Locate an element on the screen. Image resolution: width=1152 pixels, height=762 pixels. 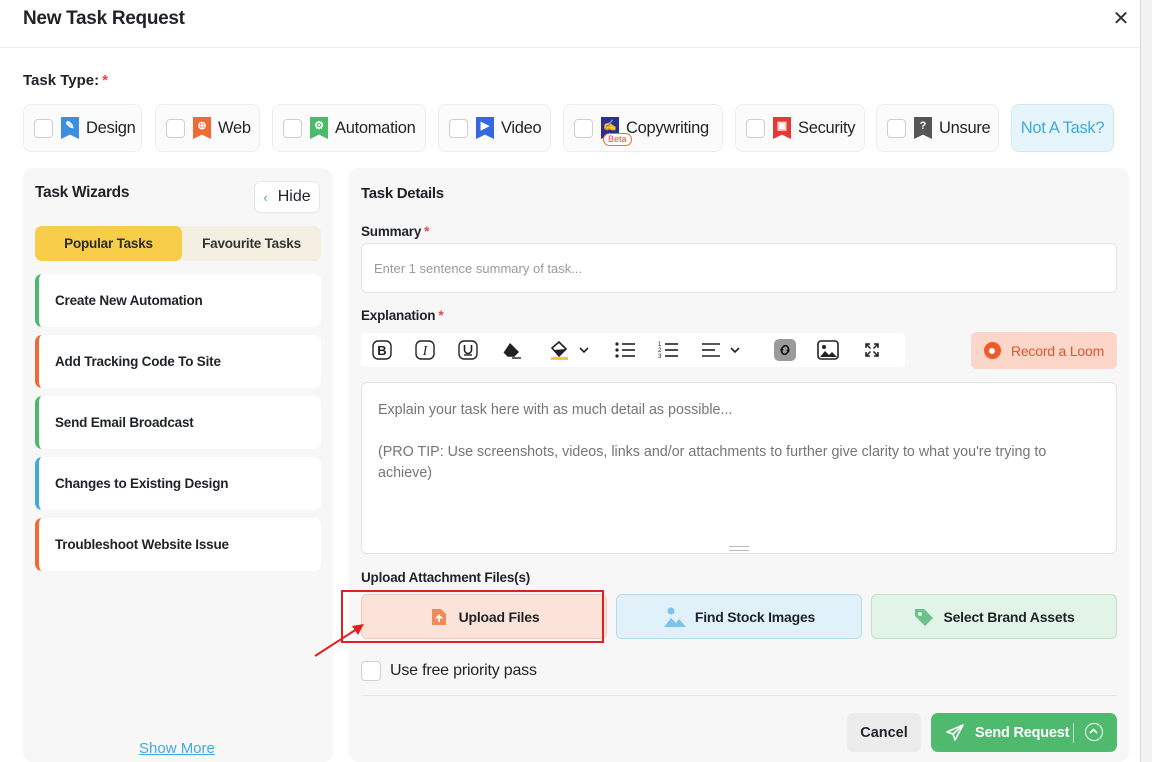
image-icon is located at coordinates (828, 350).